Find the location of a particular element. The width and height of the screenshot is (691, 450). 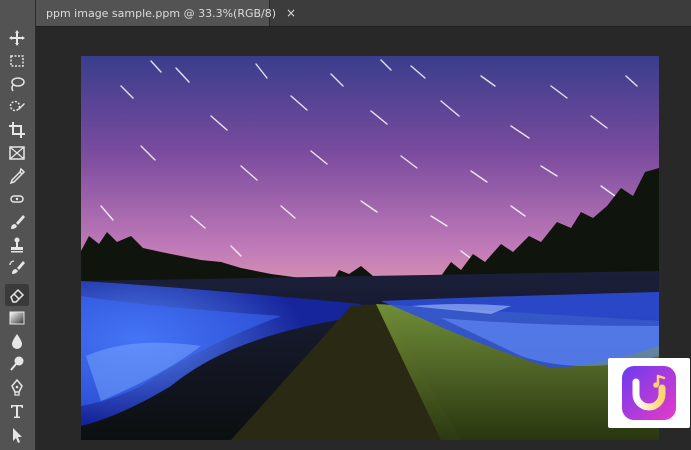

spot-healing-tool is located at coordinates (17, 199).